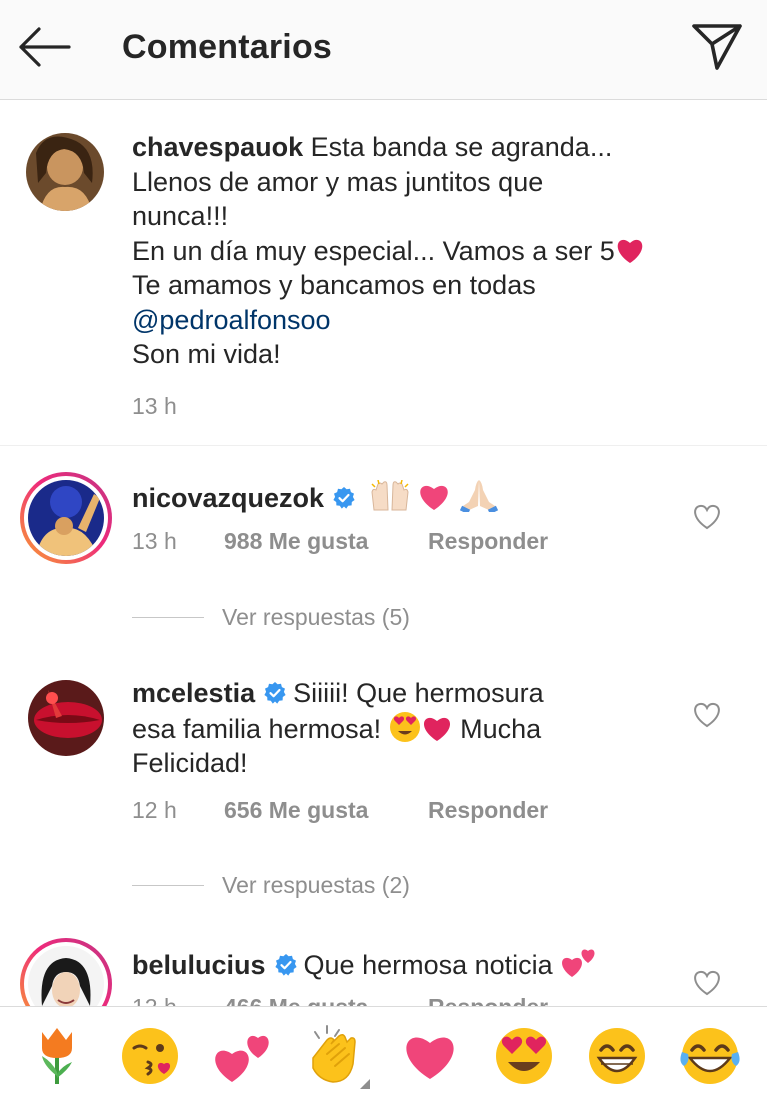  I want to click on comment-text: Siiiii! Que hermosura, so click(418, 693).